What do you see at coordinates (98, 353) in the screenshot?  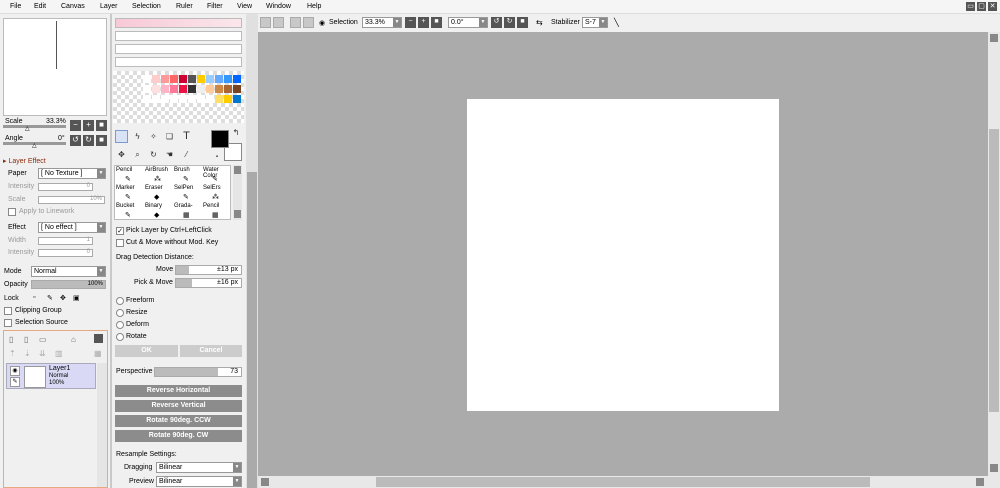 I see `layer-options-icon: ▦` at bounding box center [98, 353].